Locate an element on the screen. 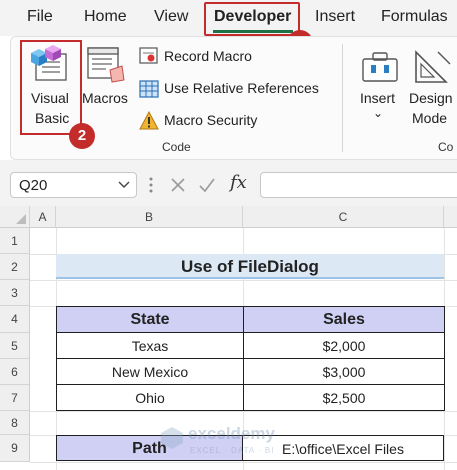 The width and height of the screenshot is (457, 470). path-label-cell: Path is located at coordinates (149, 448).